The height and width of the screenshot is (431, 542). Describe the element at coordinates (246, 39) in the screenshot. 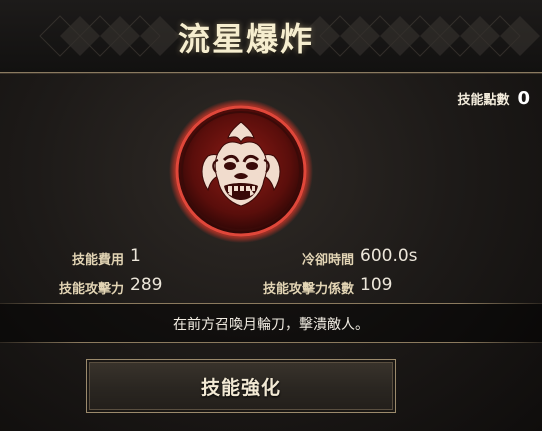

I see `skill-title: 流星爆炸` at that location.